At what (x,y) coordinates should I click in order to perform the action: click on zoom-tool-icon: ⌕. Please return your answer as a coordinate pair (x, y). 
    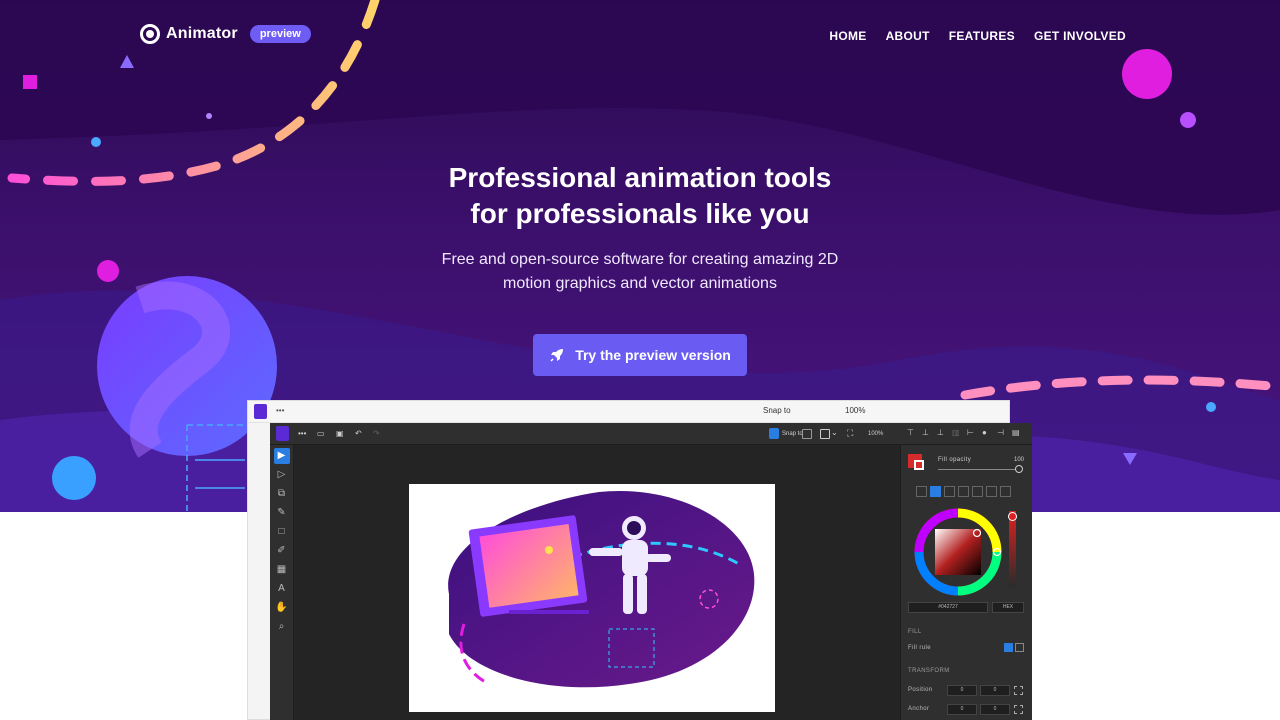
    Looking at the image, I should click on (282, 627).